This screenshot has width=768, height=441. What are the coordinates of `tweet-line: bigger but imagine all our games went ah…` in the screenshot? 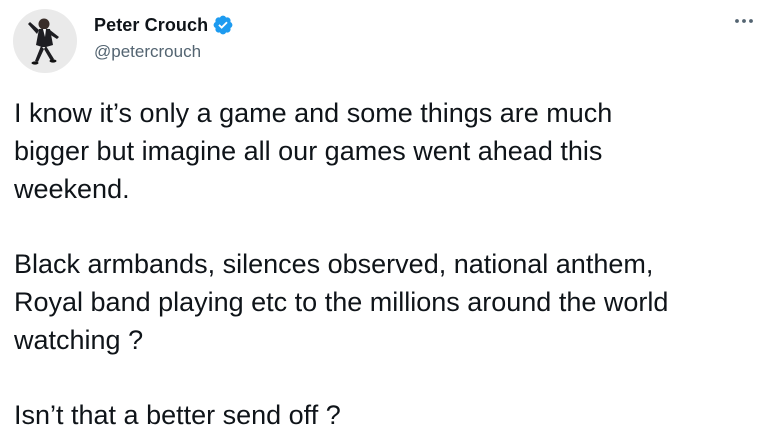 It's located at (308, 151).